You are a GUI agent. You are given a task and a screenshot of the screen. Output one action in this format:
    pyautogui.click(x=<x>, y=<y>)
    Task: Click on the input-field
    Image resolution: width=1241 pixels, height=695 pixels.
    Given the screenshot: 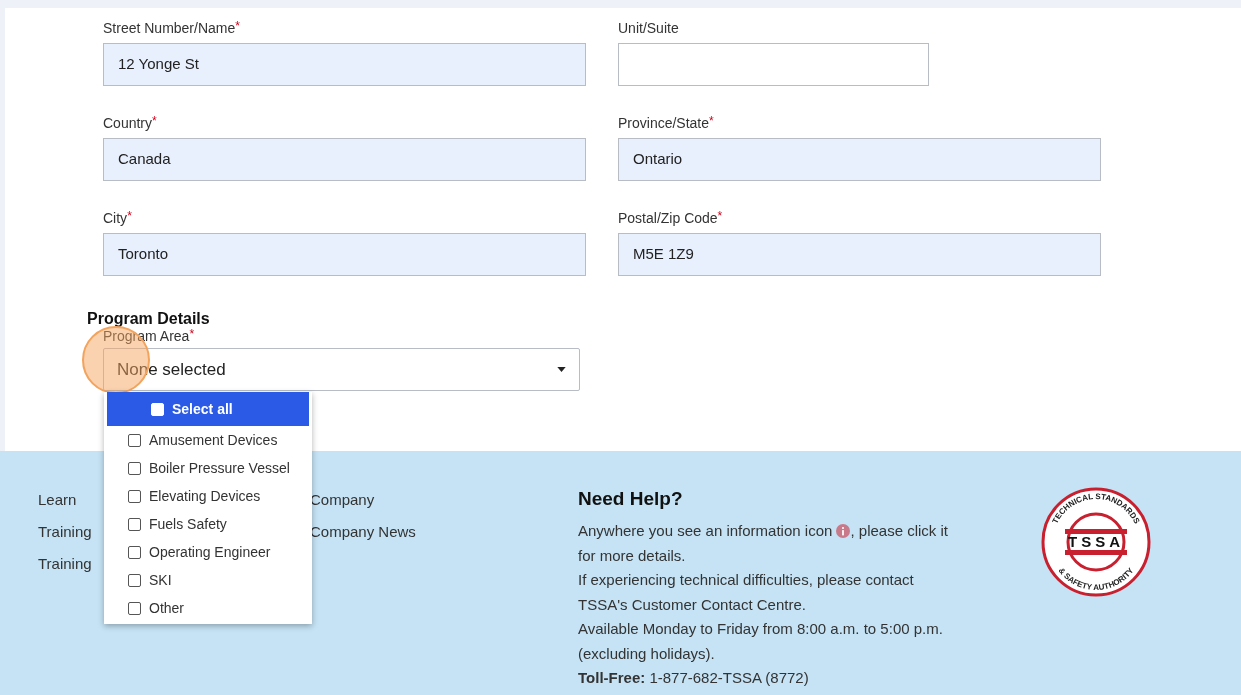 What is the action you would take?
    pyautogui.click(x=773, y=64)
    